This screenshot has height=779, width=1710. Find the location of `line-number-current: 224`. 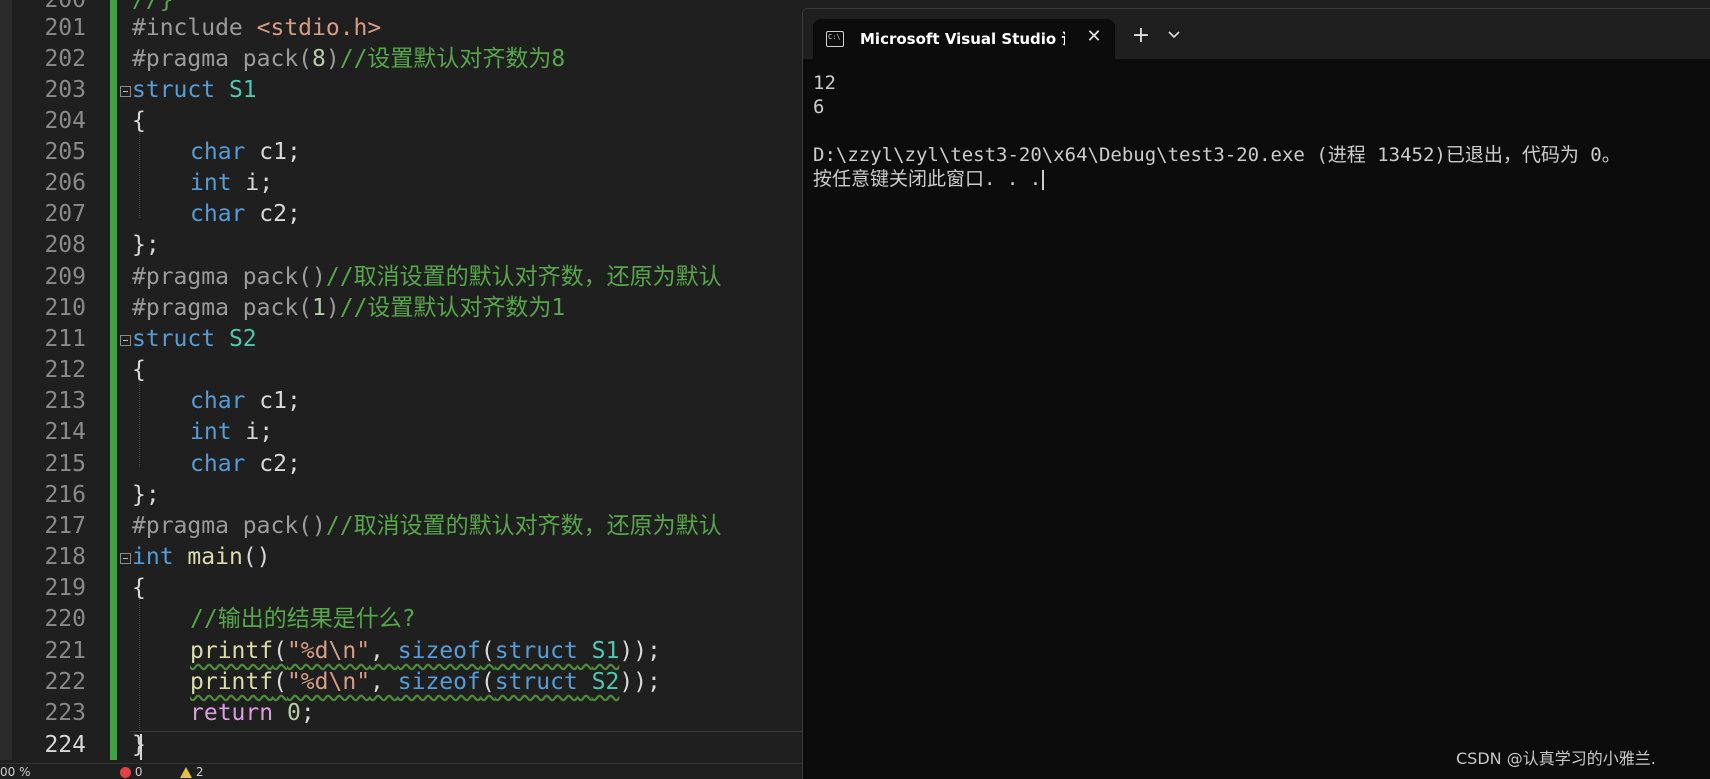

line-number-current: 224 is located at coordinates (65, 745).